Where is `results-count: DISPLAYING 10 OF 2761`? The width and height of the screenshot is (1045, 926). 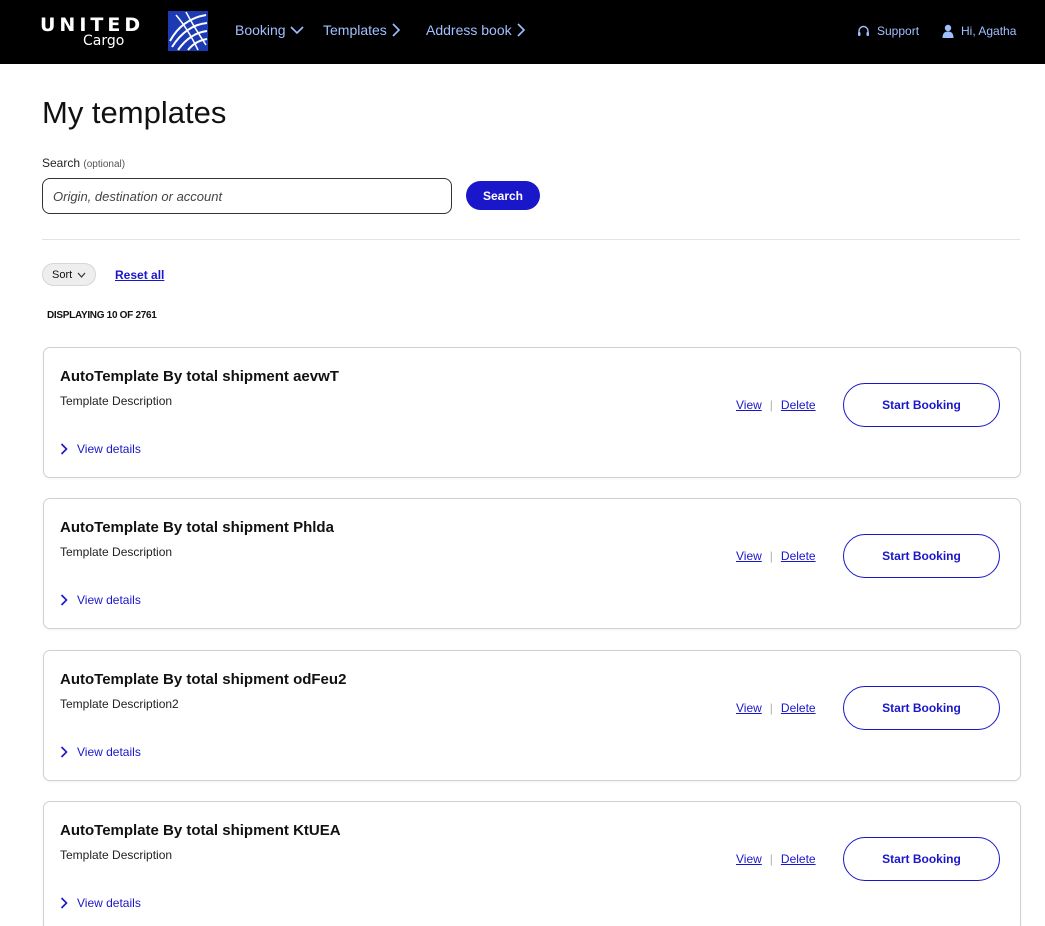
results-count: DISPLAYING 10 OF 2761 is located at coordinates (102, 315).